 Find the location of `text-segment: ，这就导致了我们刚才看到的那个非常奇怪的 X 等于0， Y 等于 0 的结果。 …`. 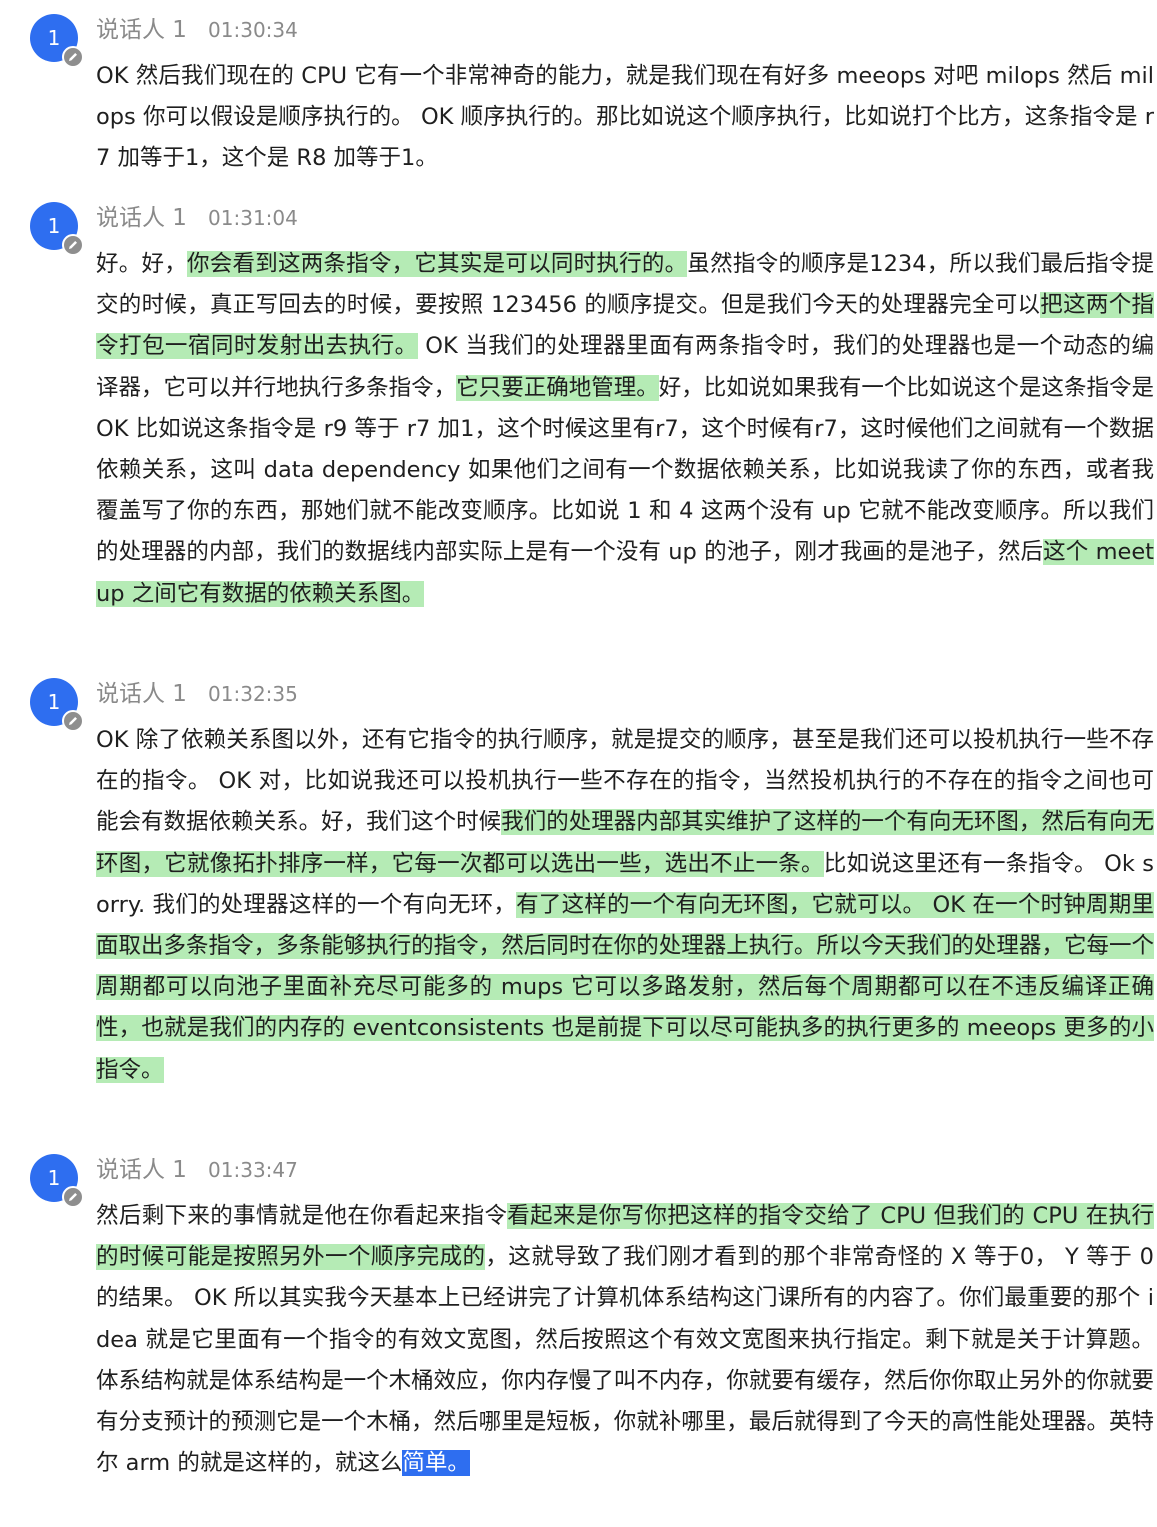

text-segment: ，这就导致了我们刚才看到的那个非常奇怪的 X 等于0， Y 等于 0 的结果。 … is located at coordinates (625, 1360).